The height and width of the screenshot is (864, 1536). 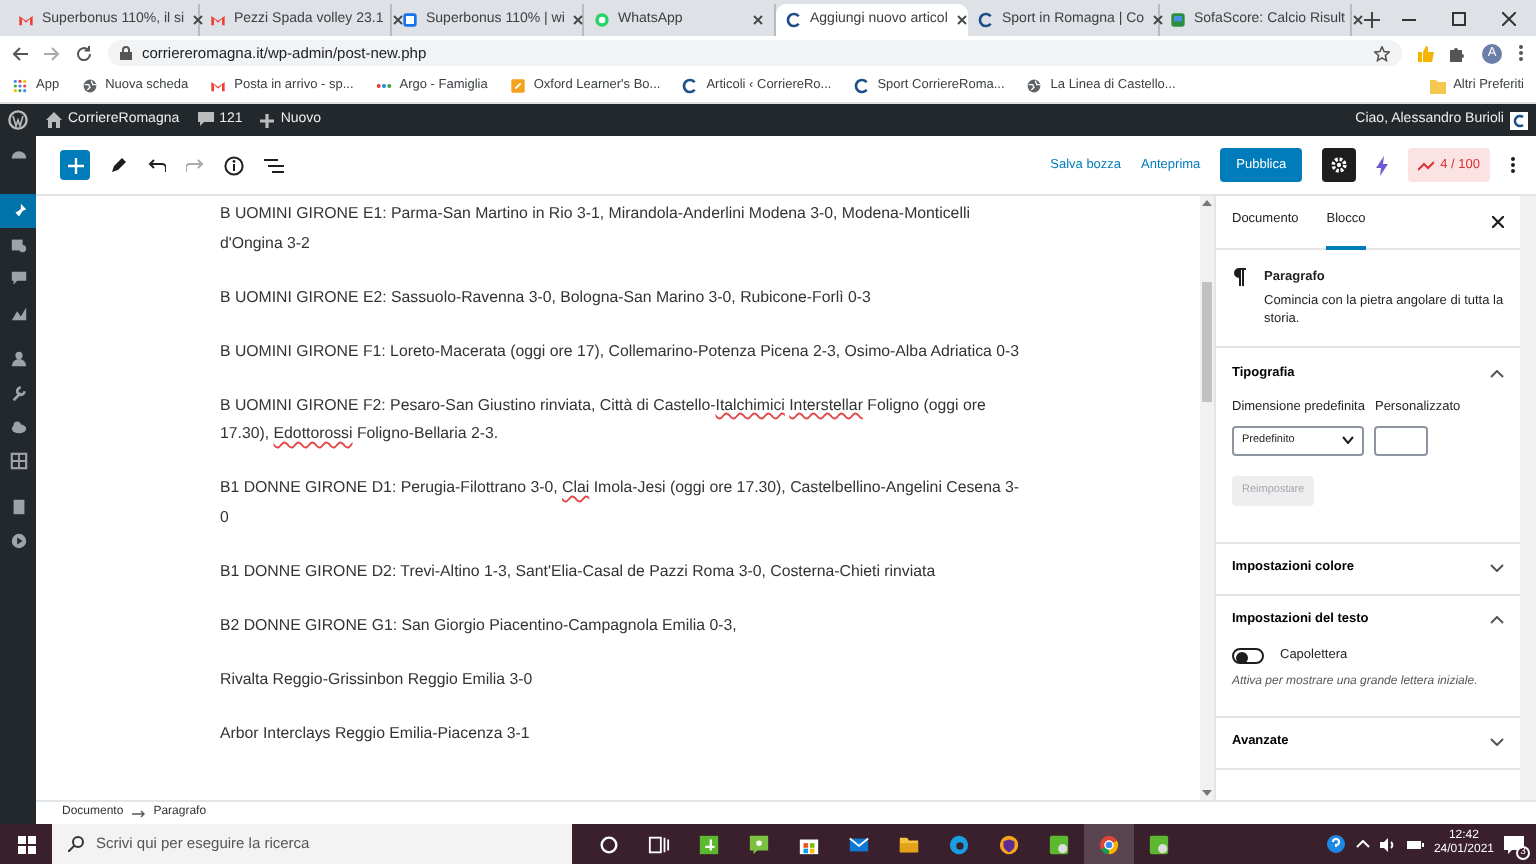 What do you see at coordinates (1426, 165) in the screenshot?
I see `trend-icon` at bounding box center [1426, 165].